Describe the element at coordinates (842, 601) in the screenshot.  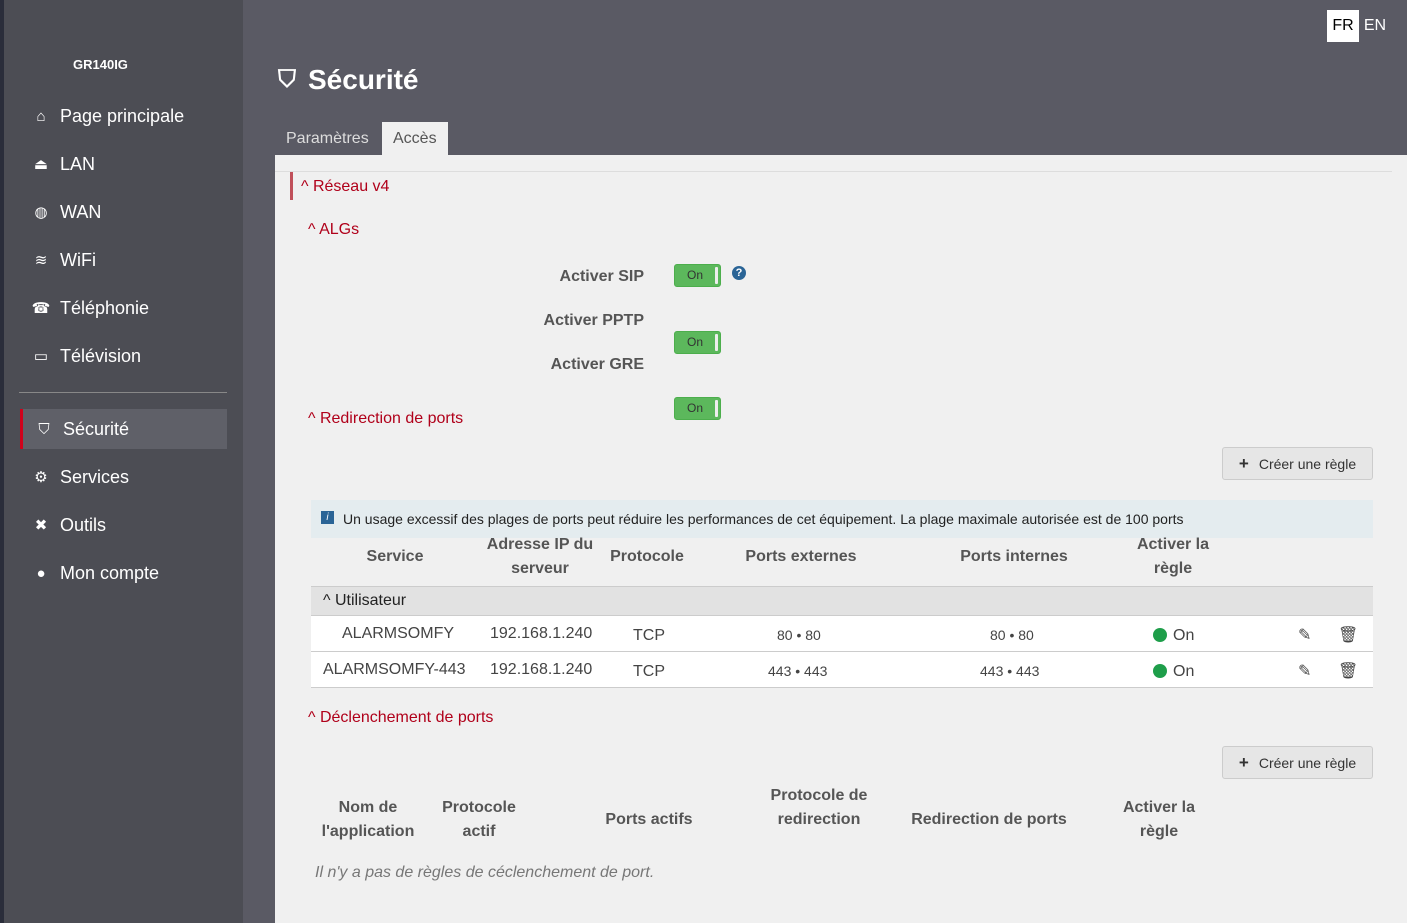
I see `group-utilisateur: ^ Utilisateur` at that location.